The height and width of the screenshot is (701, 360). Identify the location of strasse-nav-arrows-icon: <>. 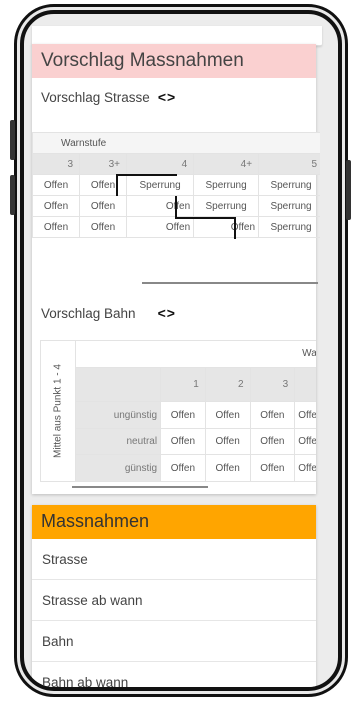
(167, 97).